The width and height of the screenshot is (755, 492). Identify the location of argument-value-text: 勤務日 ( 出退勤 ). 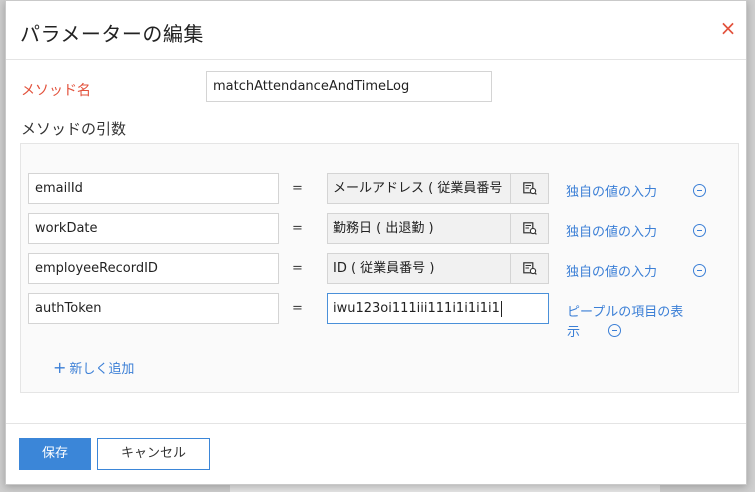
(383, 228).